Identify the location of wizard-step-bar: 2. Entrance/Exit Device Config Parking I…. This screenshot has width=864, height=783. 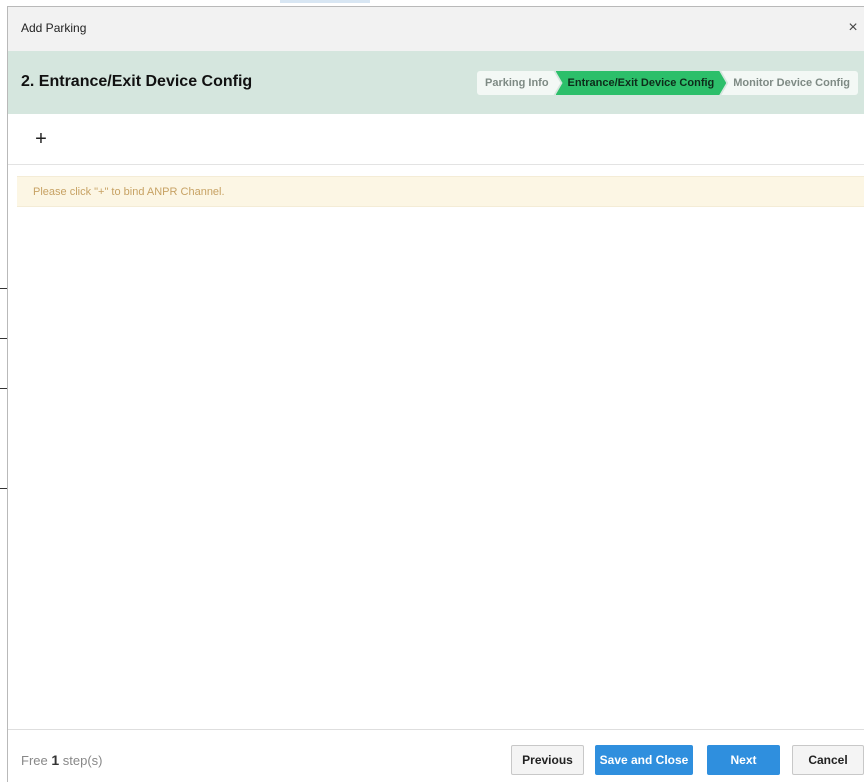
(436, 82).